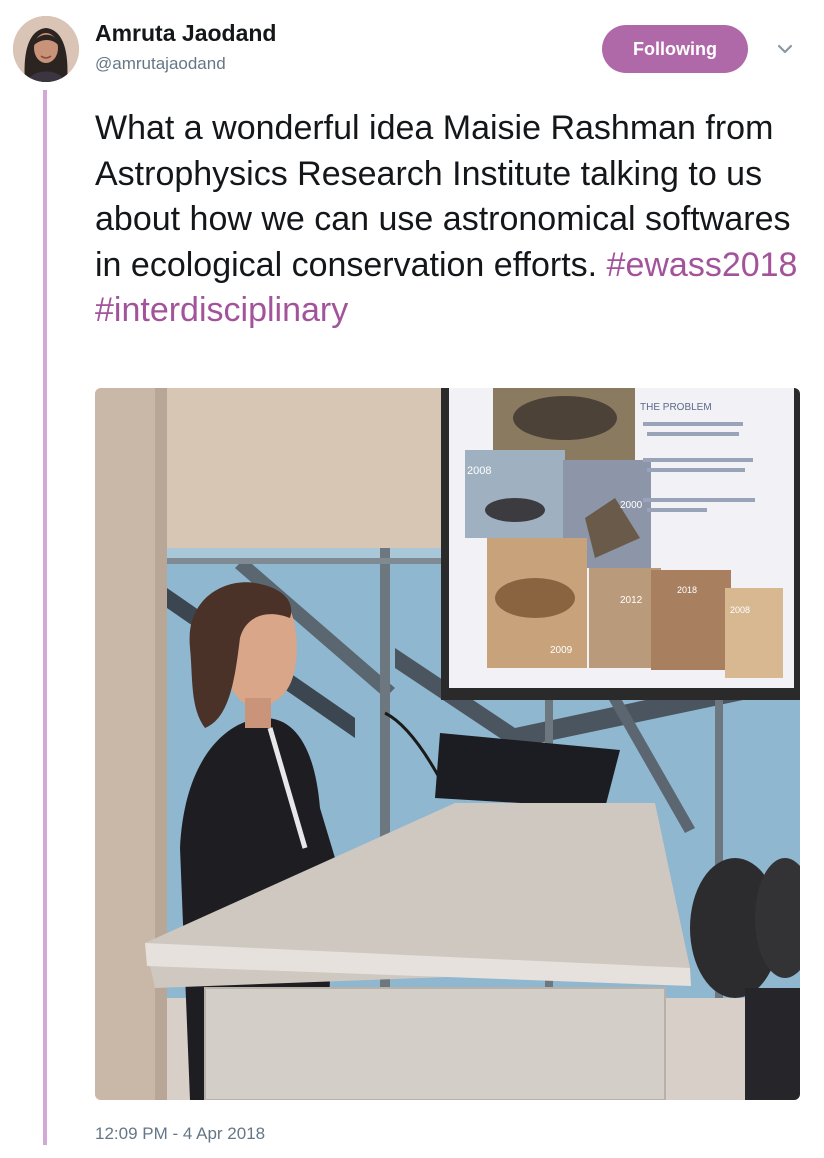 The height and width of the screenshot is (1158, 824). I want to click on slide-year-1: 2008, so click(479, 471).